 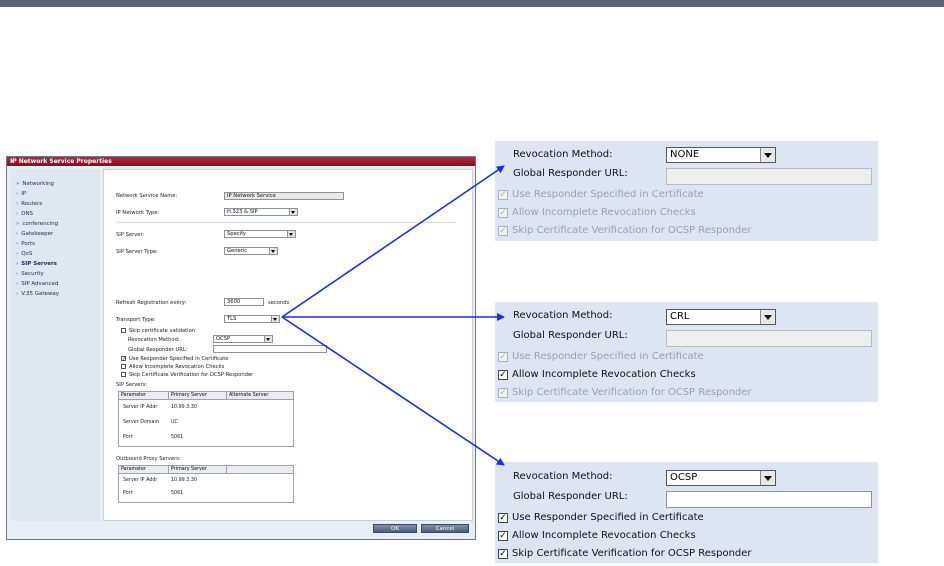 What do you see at coordinates (251, 251) in the screenshot?
I see `sip-server-type-select: Generic` at bounding box center [251, 251].